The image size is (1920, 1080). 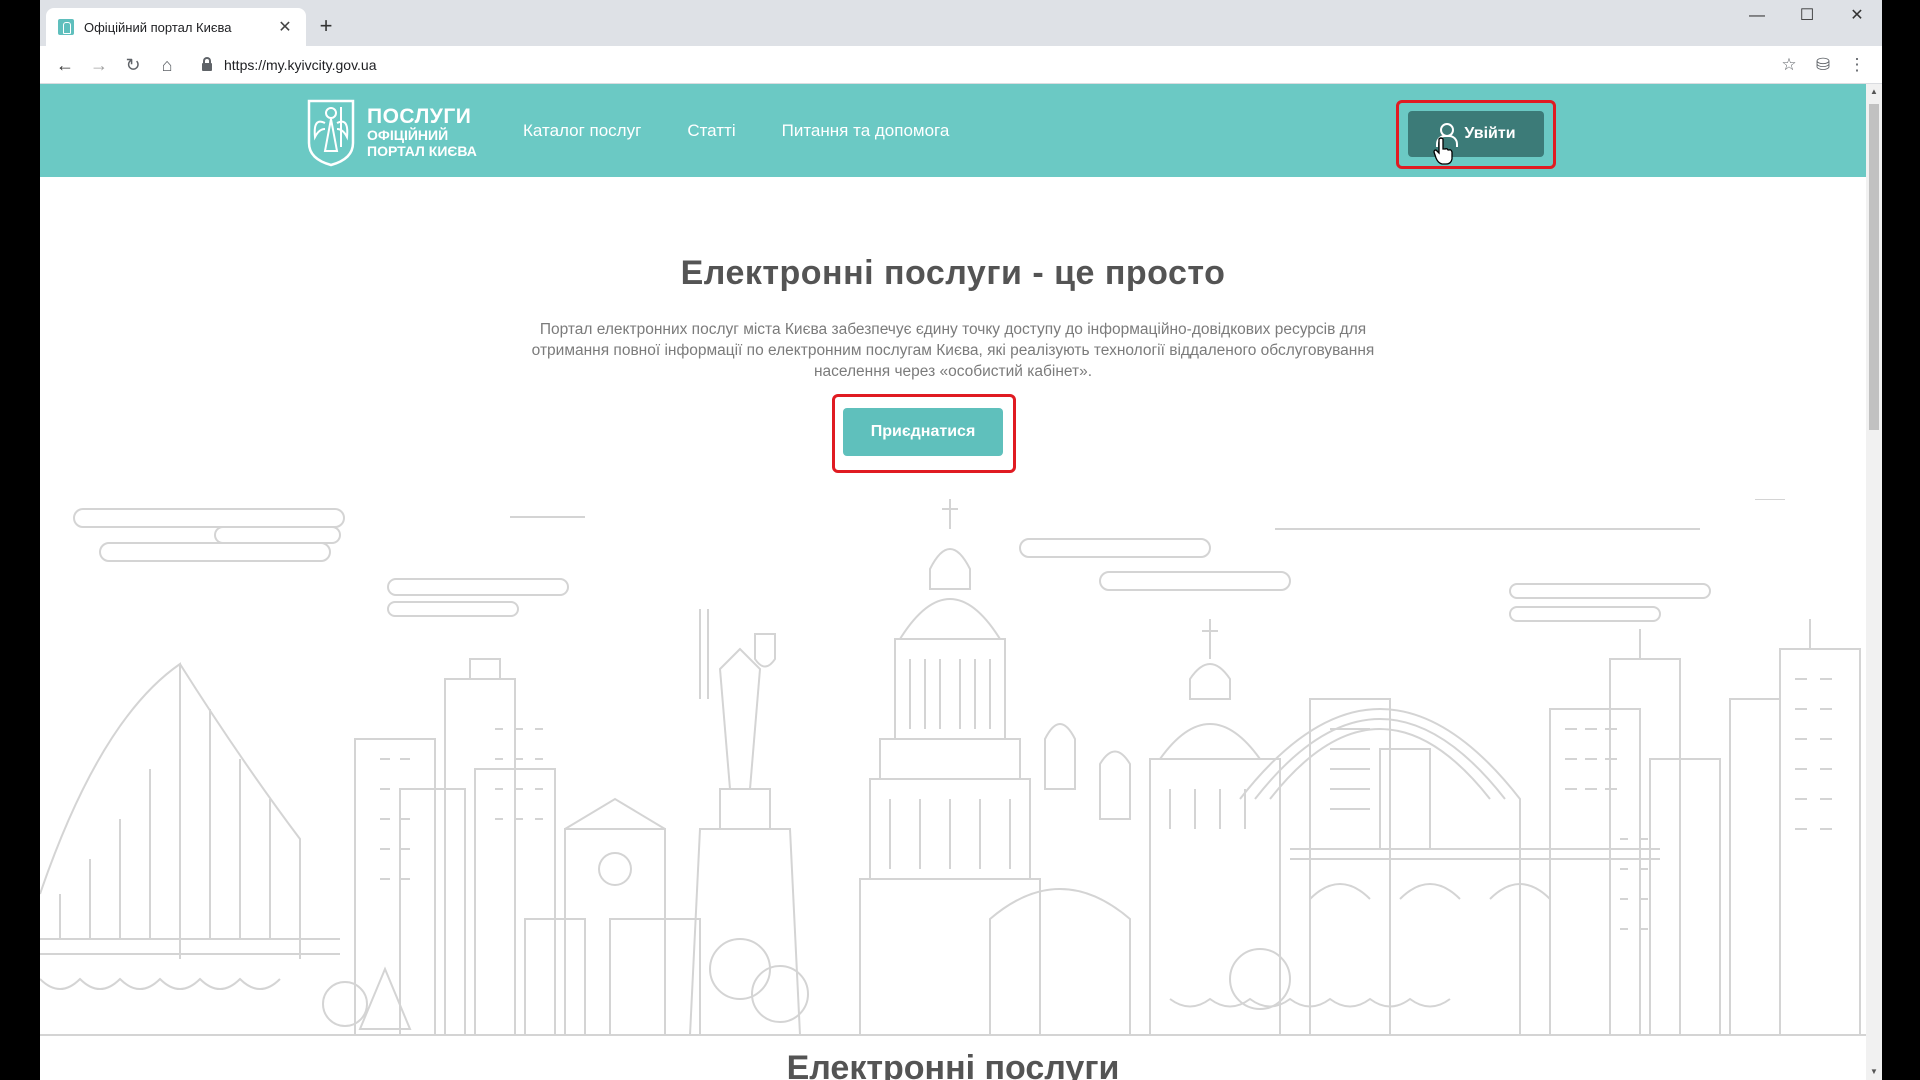 I want to click on nav-link-articles: Статті, so click(x=711, y=131).